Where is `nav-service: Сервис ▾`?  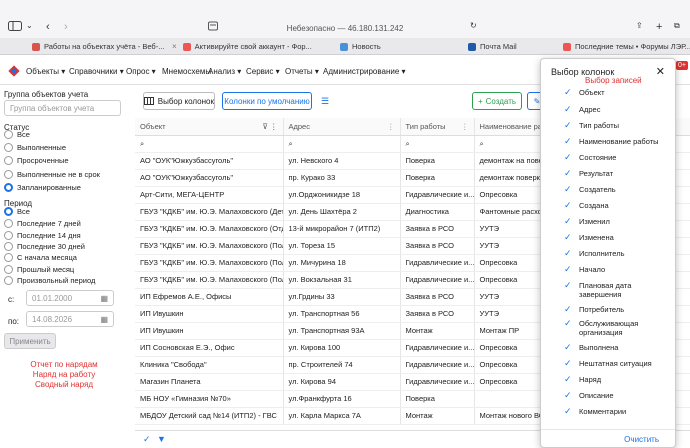 nav-service: Сервис ▾ is located at coordinates (263, 71).